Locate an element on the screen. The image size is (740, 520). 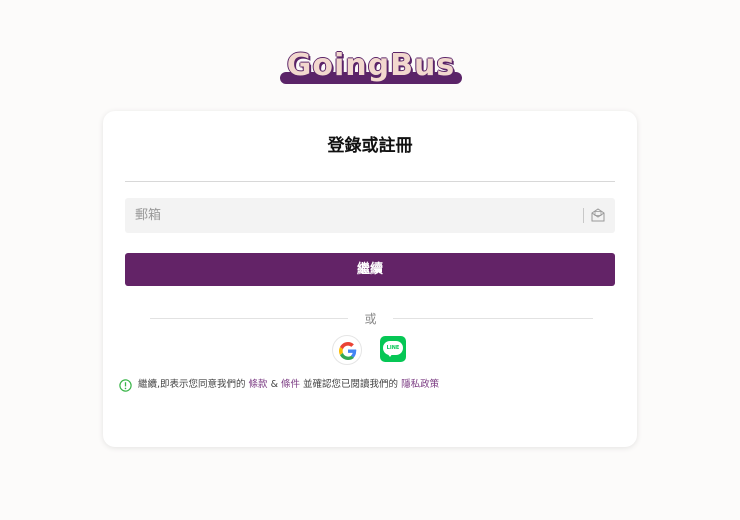
privacy-policy-link: 隱私政策 is located at coordinates (420, 384).